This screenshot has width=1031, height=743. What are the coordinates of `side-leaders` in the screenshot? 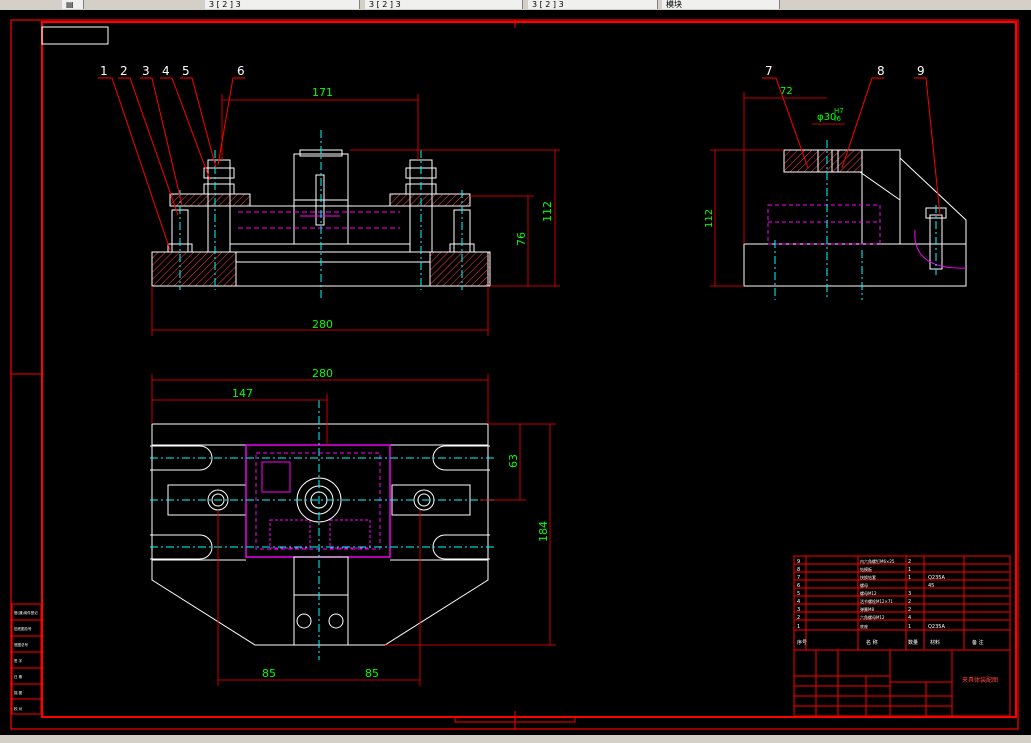 It's located at (851, 146).